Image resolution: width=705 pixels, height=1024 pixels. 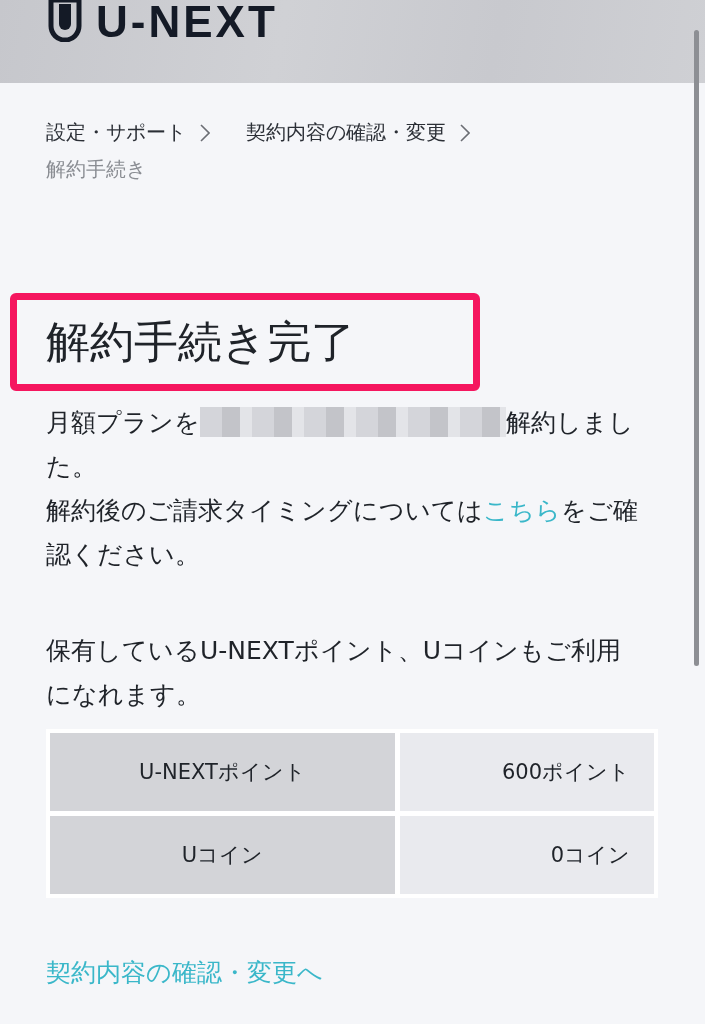 I want to click on points-note: 保有しているU-NEXTポイント、Uコインもご利用になれます。, so click(x=334, y=673).